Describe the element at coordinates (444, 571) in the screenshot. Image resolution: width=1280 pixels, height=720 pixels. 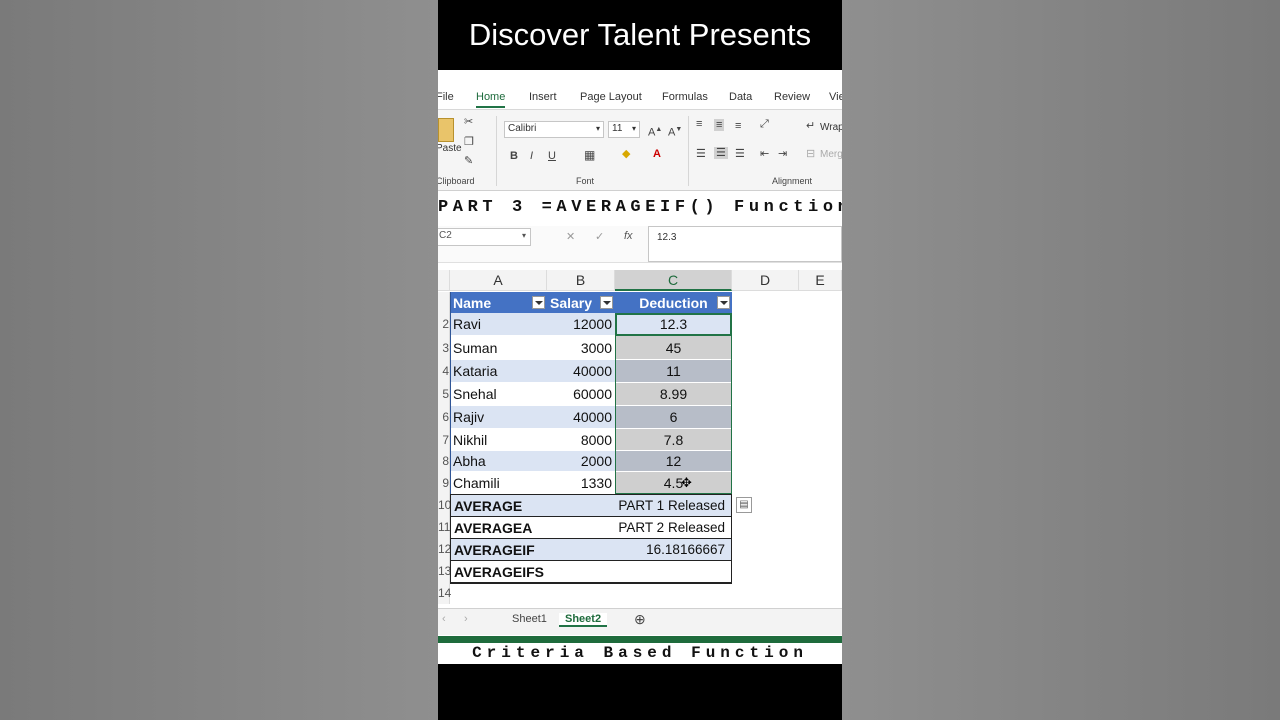
I see `row-header: 13` at that location.